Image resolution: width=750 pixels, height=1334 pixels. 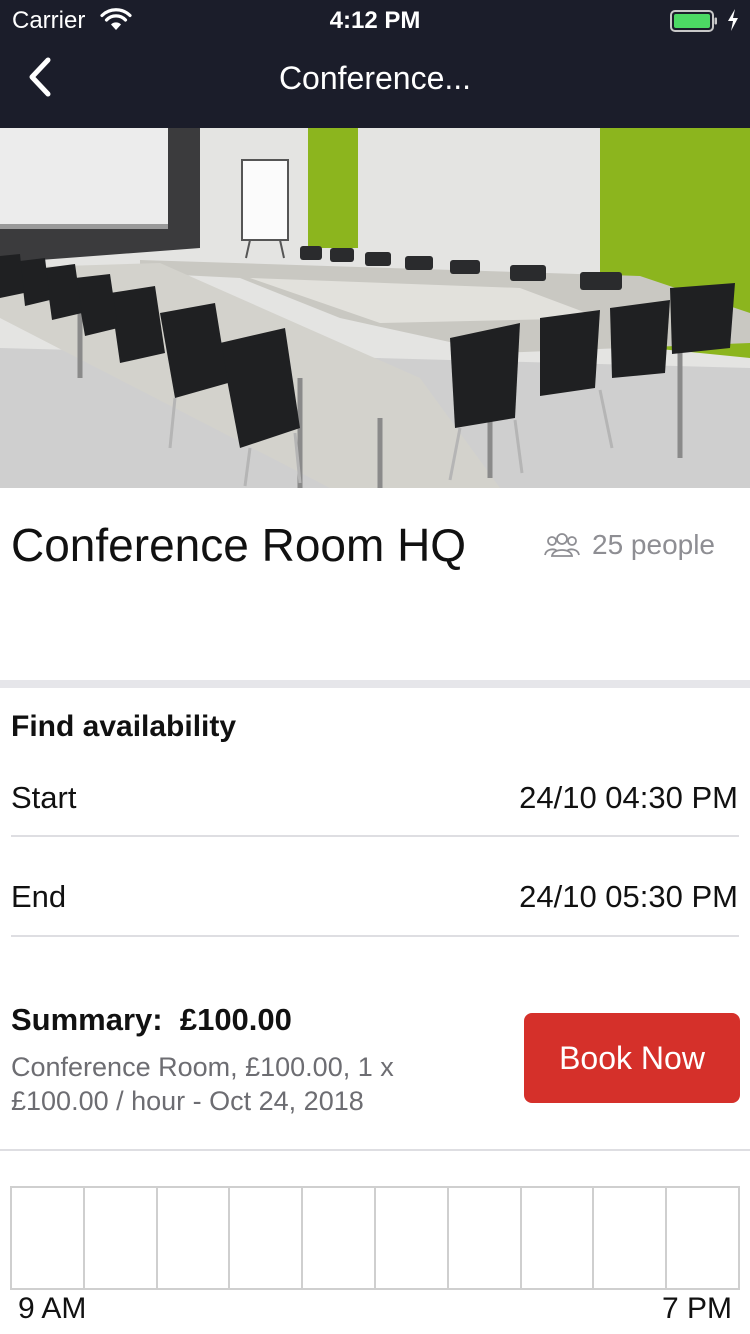 I want to click on status-bar: Carrier 4:12 PM, so click(x=375, y=20).